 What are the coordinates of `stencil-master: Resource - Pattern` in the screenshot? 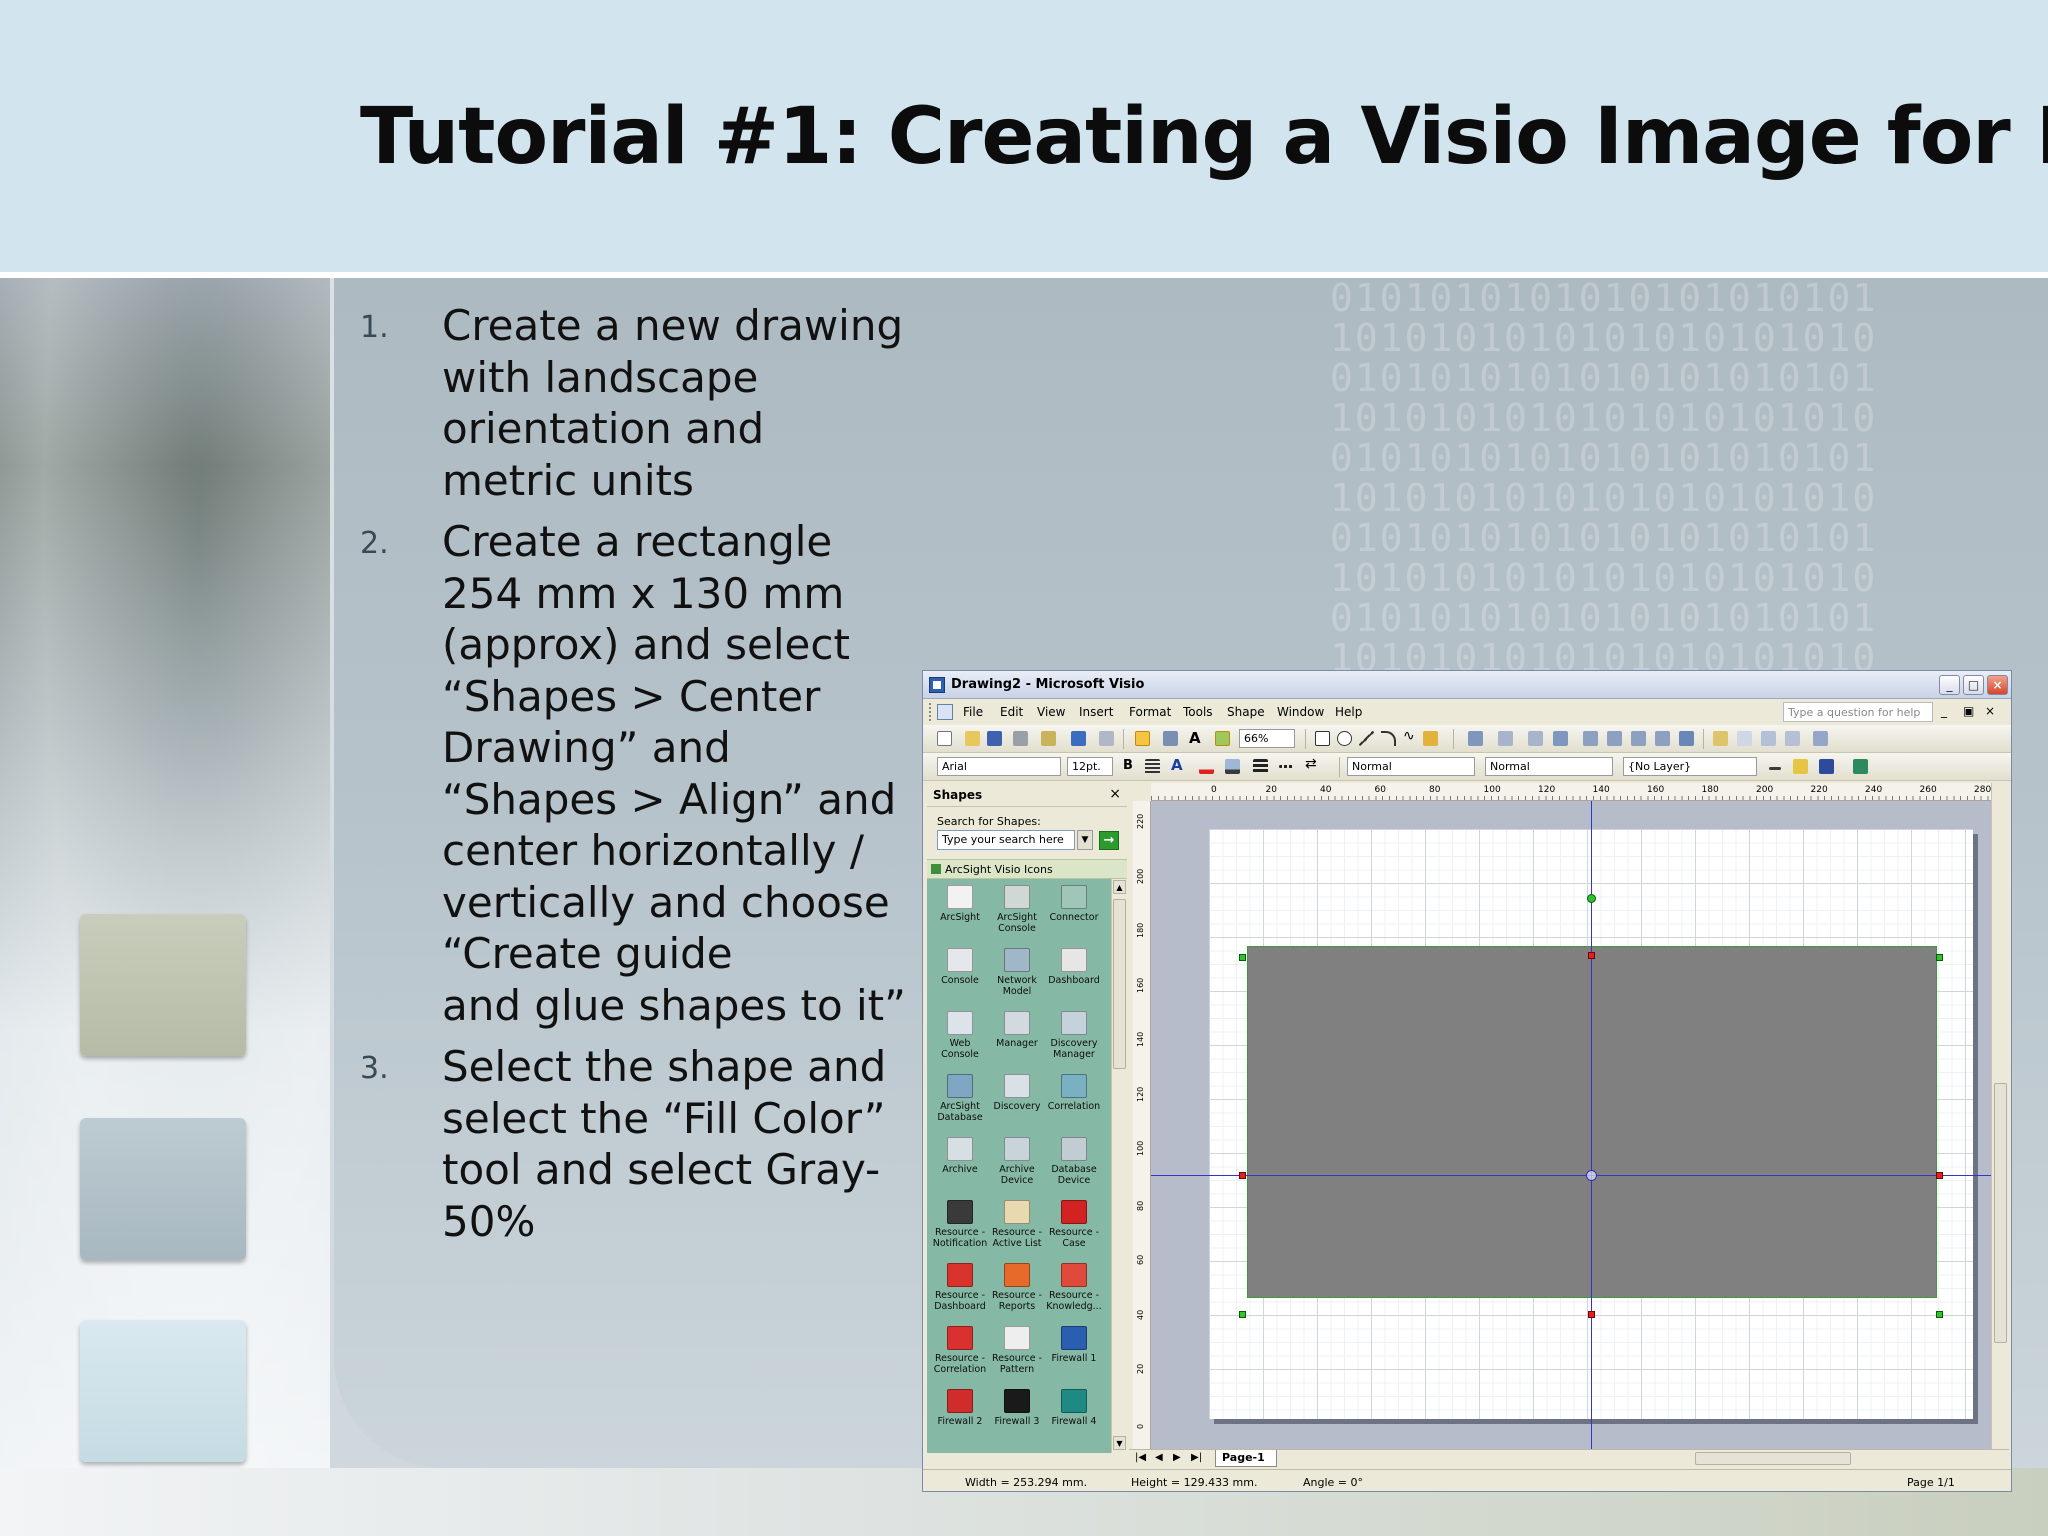 It's located at (1017, 1350).